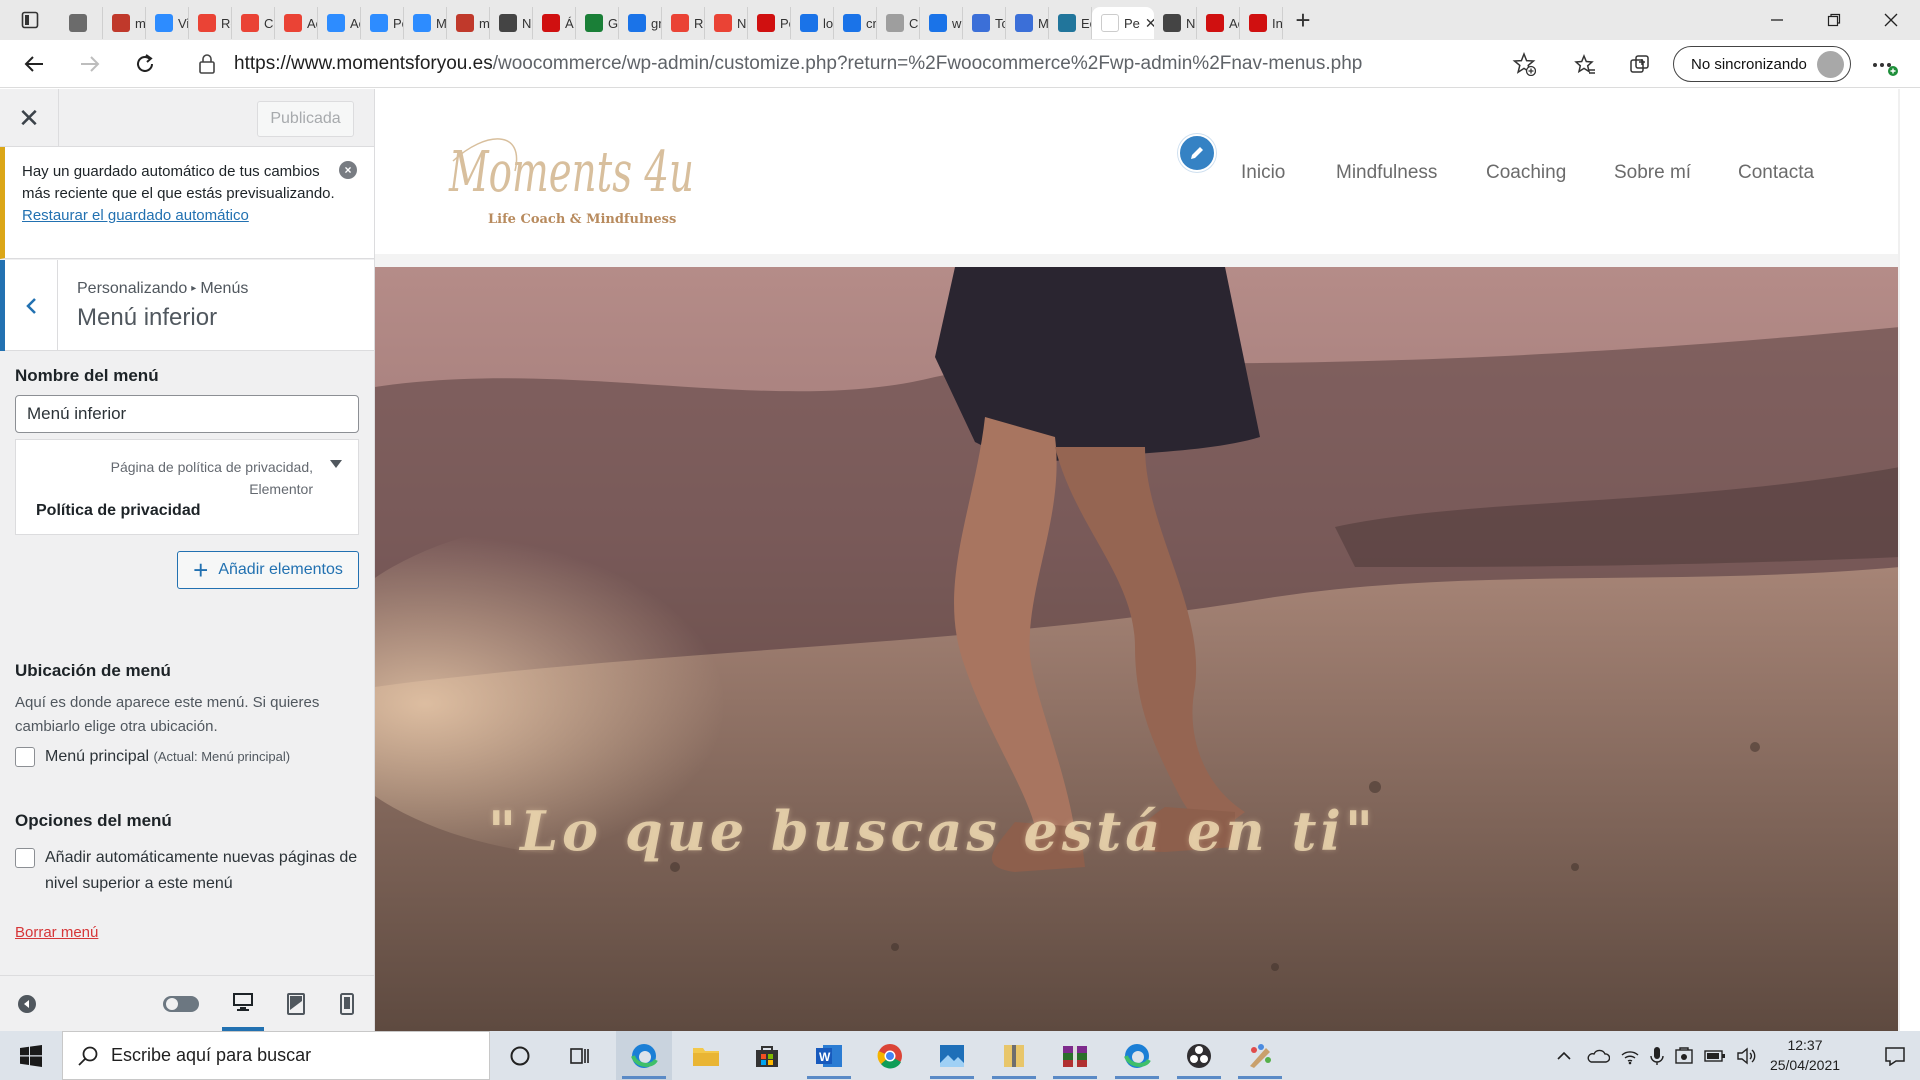 This screenshot has width=1920, height=1080. Describe the element at coordinates (1197, 153) in the screenshot. I see `edit-shortcut-button` at that location.